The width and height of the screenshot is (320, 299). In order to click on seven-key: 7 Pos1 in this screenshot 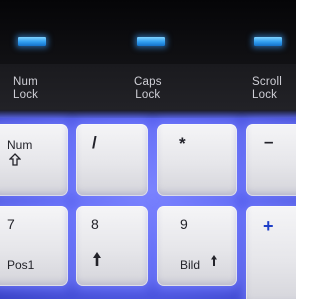, I will do `click(34, 246)`.